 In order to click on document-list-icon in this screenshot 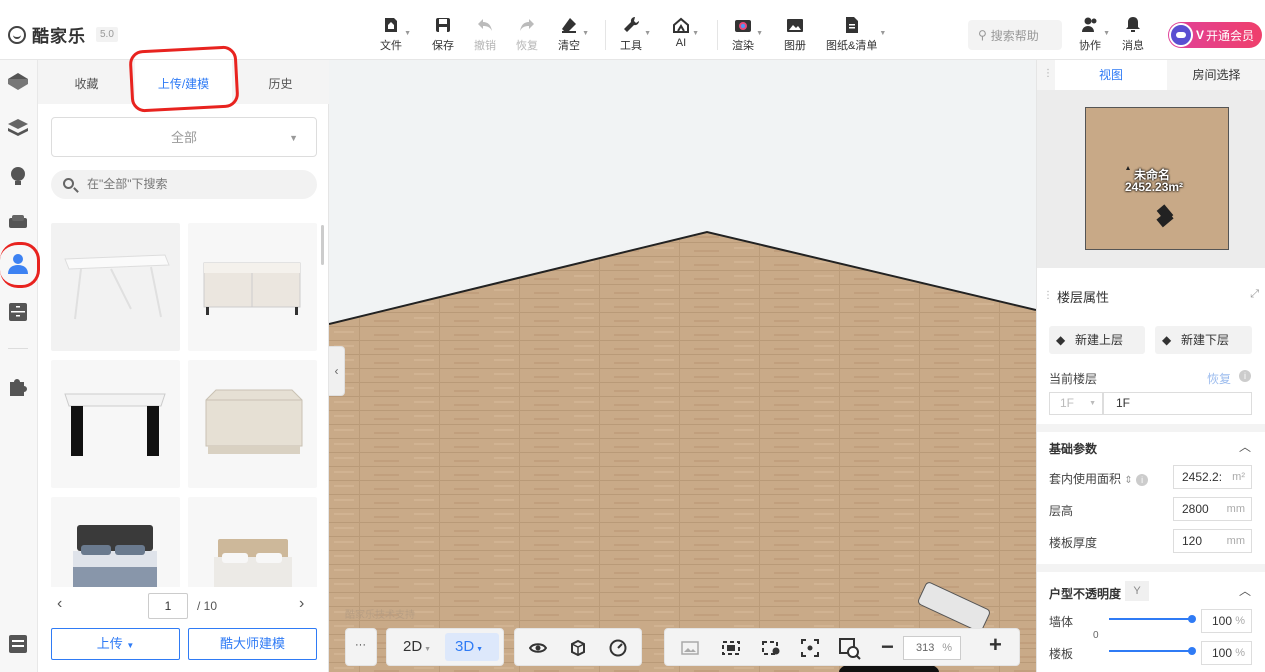, I will do `click(18, 644)`.